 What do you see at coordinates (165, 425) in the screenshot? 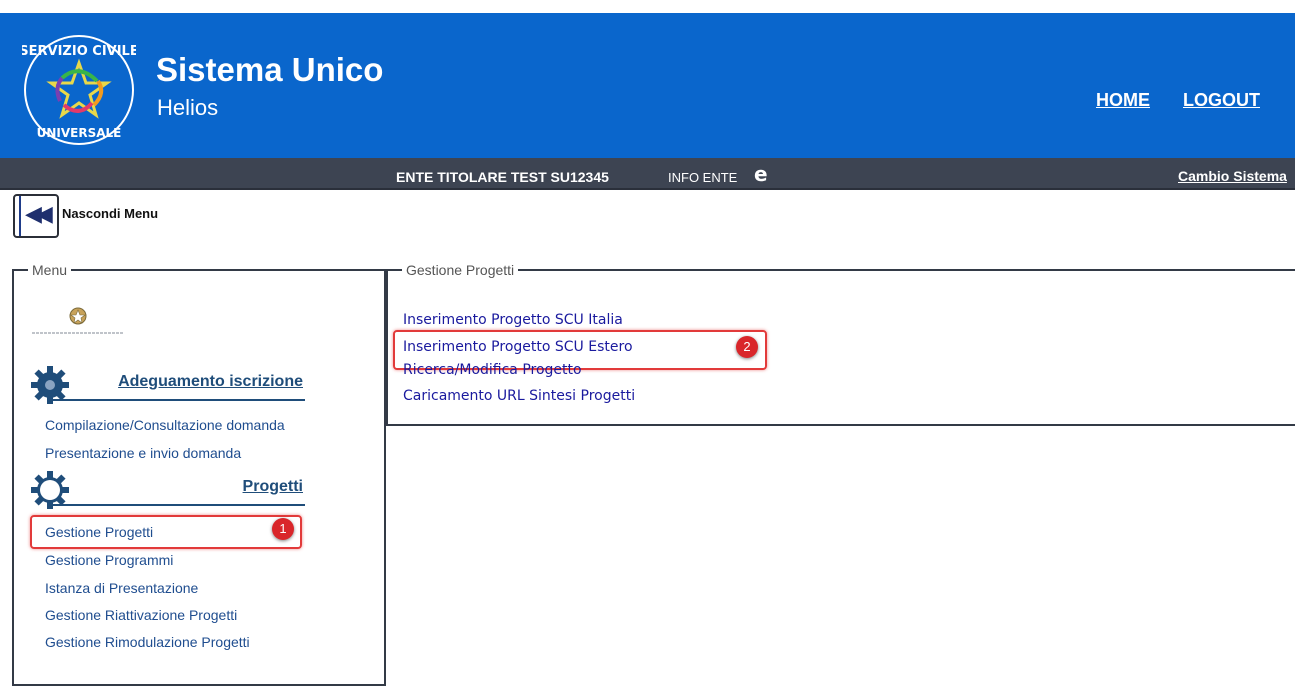
I see `menu-item-compilazione: Compilazione/Consultazione domanda` at bounding box center [165, 425].